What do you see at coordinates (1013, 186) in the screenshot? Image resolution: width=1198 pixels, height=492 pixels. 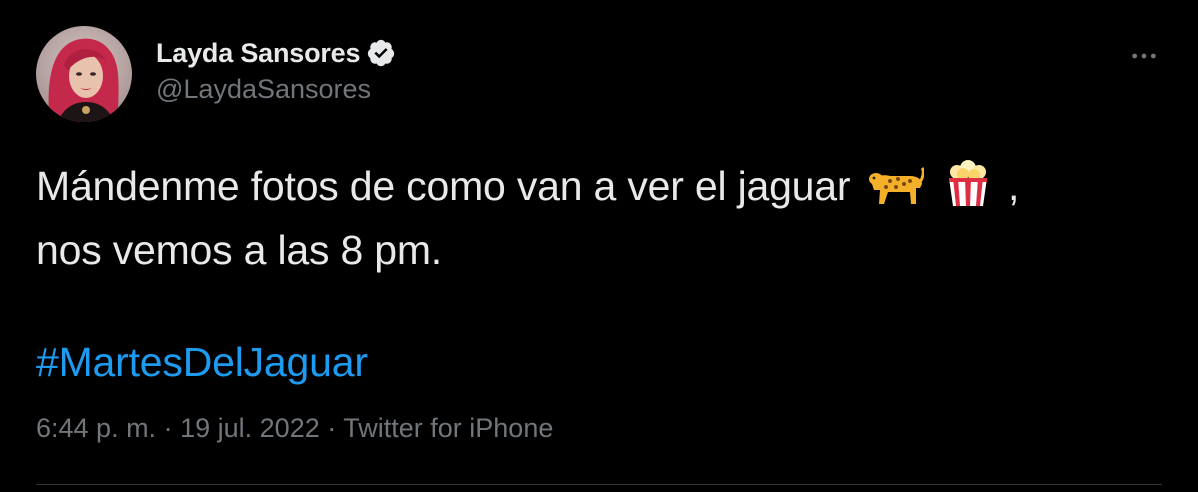 I see `tweet-text-part-2: ,` at bounding box center [1013, 186].